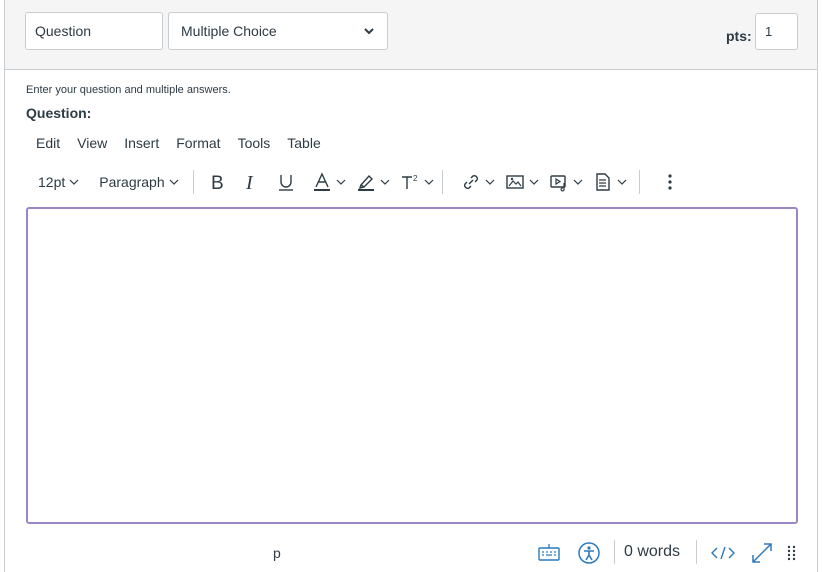 This screenshot has width=822, height=572. Describe the element at coordinates (411, 35) in the screenshot. I see `question-header: Question Multiple Choice pts: 1` at that location.